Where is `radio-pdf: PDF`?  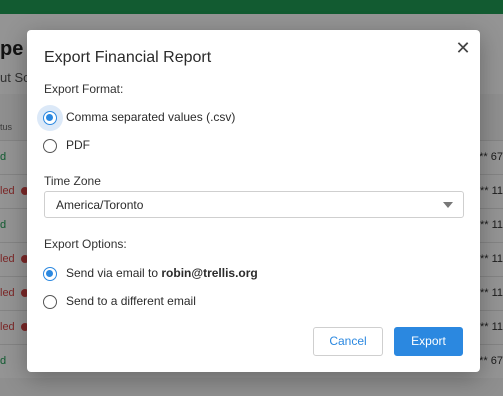
radio-pdf: PDF is located at coordinates (247, 146).